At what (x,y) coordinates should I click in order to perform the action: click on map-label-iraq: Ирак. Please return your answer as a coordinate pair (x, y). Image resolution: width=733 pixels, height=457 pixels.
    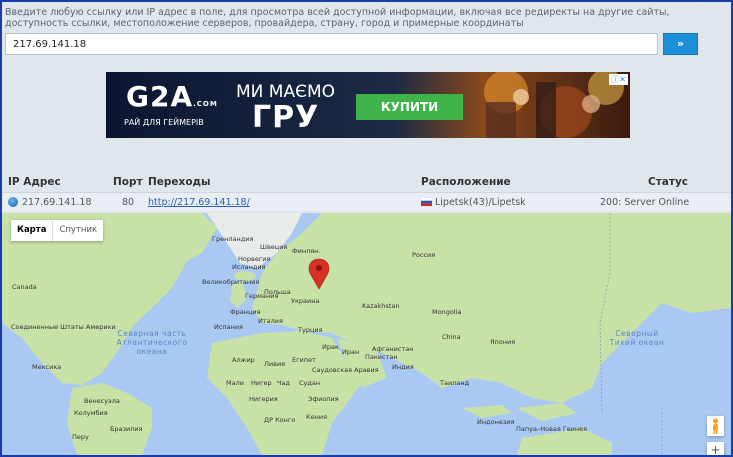
    Looking at the image, I should click on (330, 347).